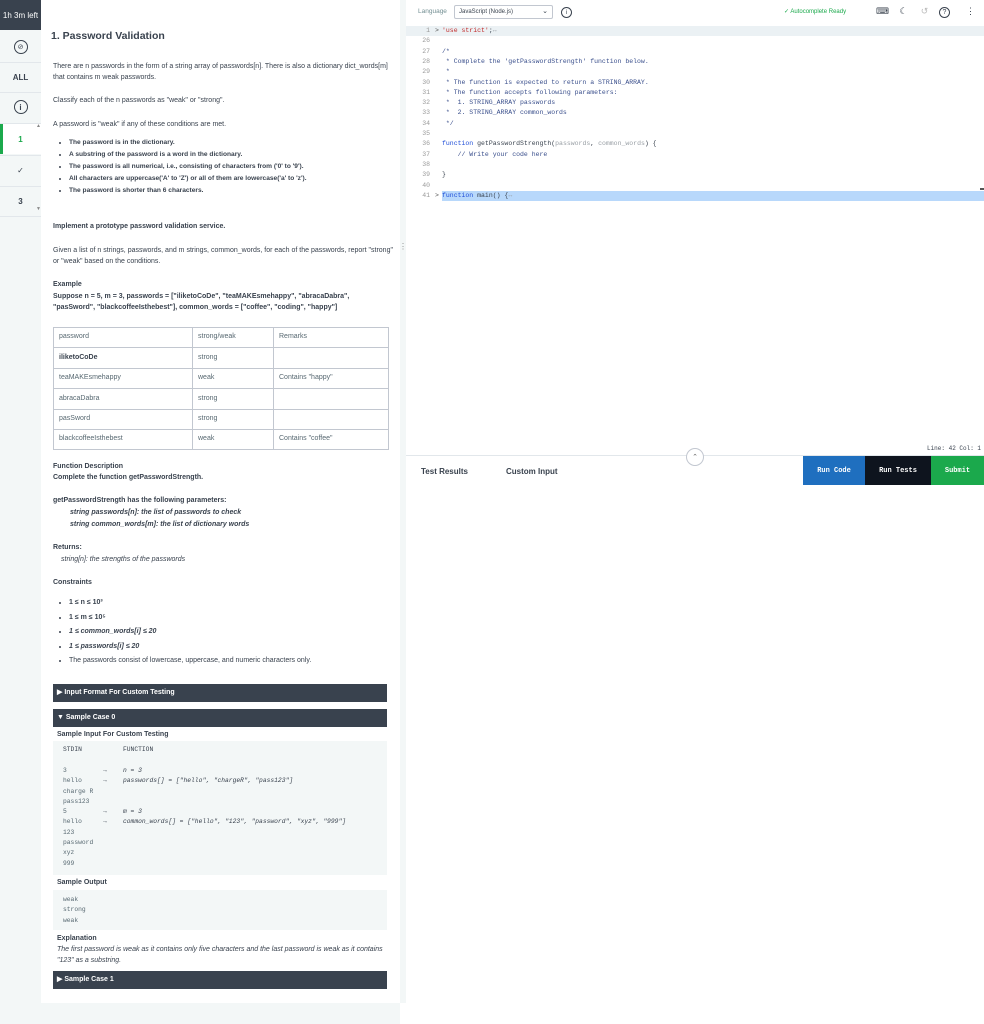  What do you see at coordinates (105, 796) in the screenshot?
I see `arrow-lines: → → → →` at bounding box center [105, 796].